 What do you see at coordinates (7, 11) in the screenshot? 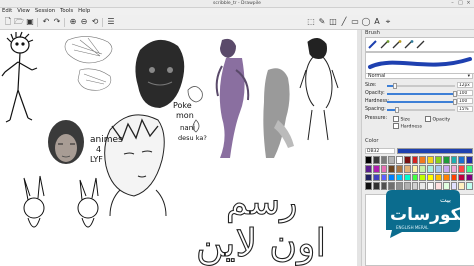
I see `menu-edit: Edit` at bounding box center [7, 11].